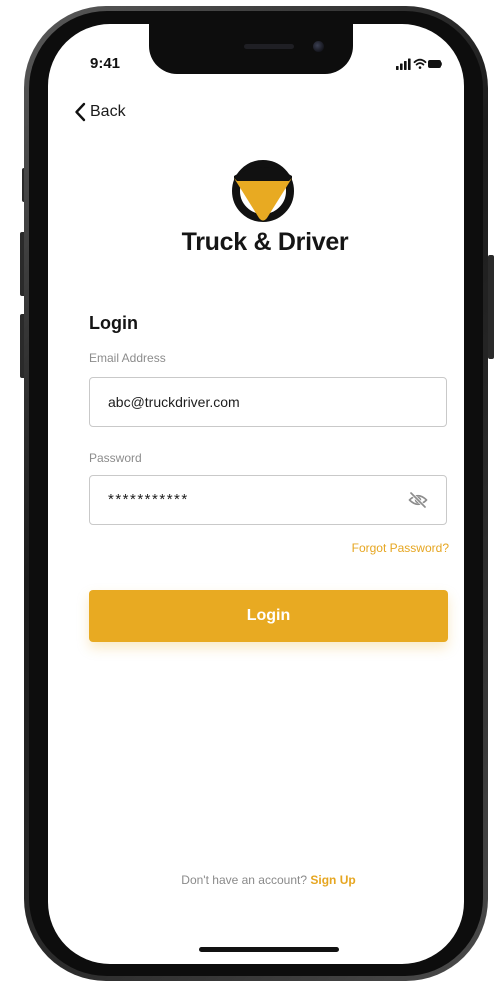  What do you see at coordinates (403, 64) in the screenshot?
I see `signal-icon` at bounding box center [403, 64].